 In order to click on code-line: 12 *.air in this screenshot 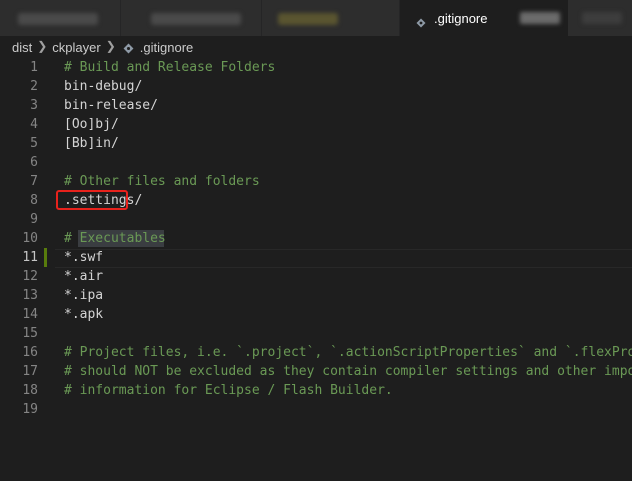, I will do `click(316, 276)`.